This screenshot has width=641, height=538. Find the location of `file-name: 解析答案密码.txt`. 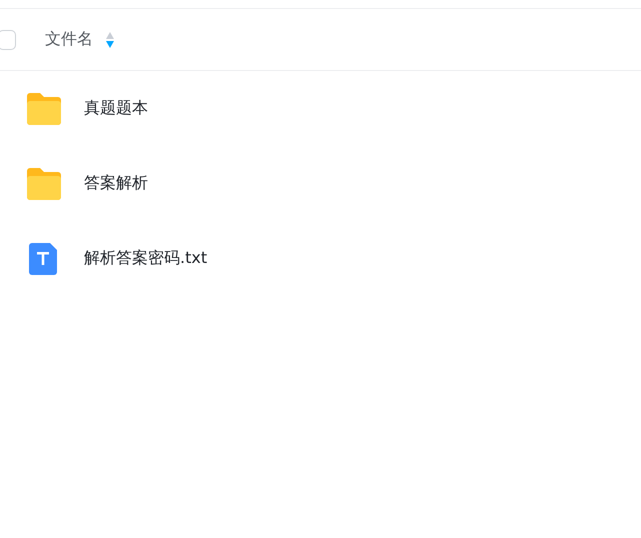

file-name: 解析答案密码.txt is located at coordinates (146, 258).